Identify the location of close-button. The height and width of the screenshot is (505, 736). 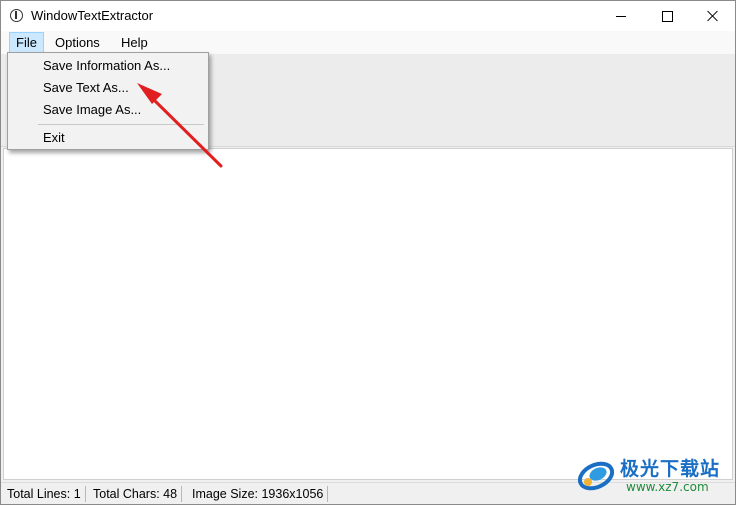
(712, 16).